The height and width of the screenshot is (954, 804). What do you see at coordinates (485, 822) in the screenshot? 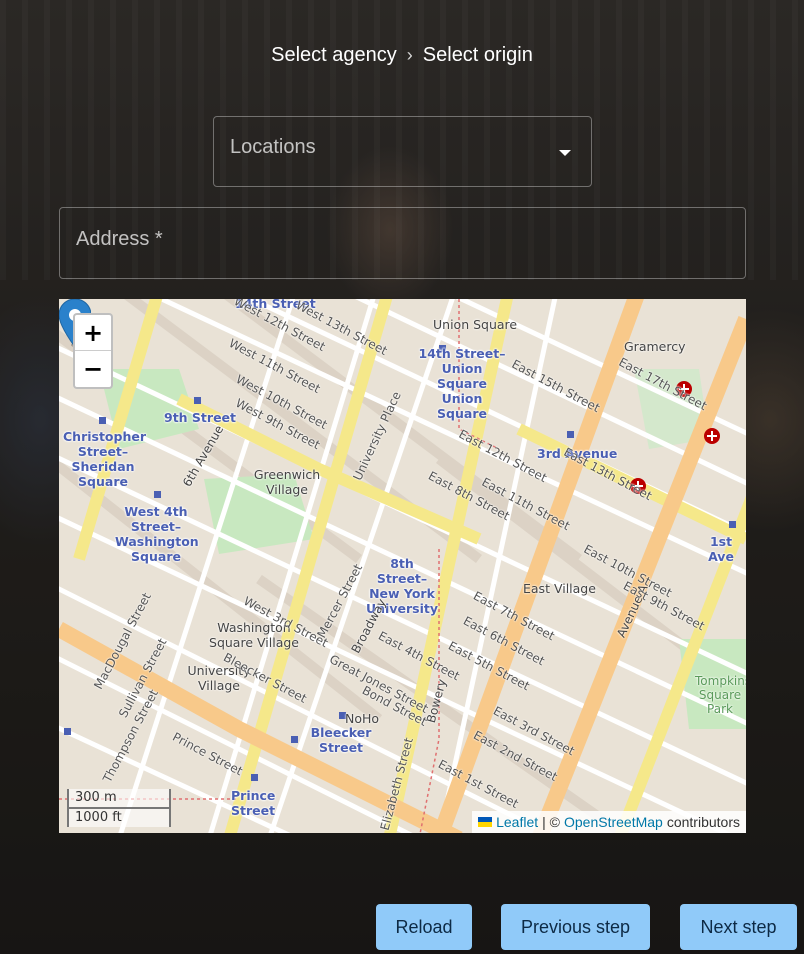
I see `ukraine-flag-icon` at bounding box center [485, 822].